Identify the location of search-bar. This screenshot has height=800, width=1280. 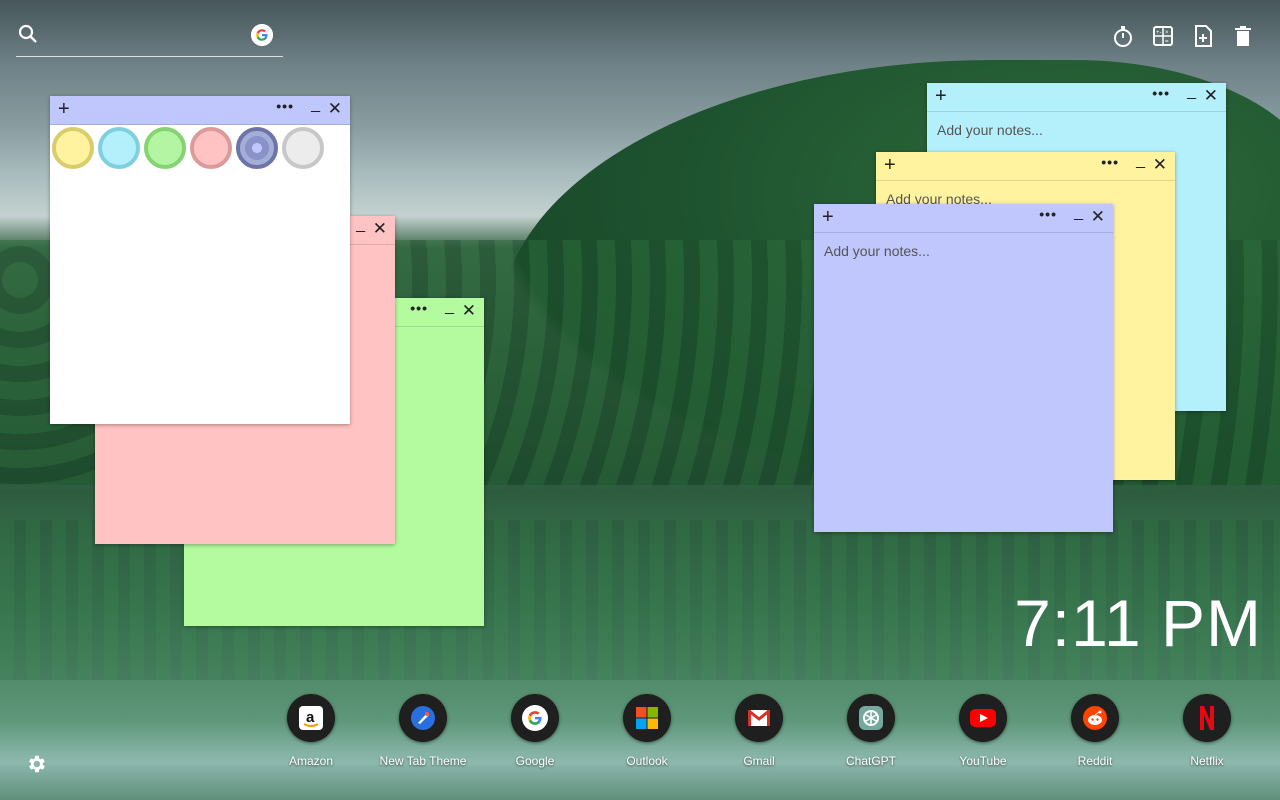
(149, 39).